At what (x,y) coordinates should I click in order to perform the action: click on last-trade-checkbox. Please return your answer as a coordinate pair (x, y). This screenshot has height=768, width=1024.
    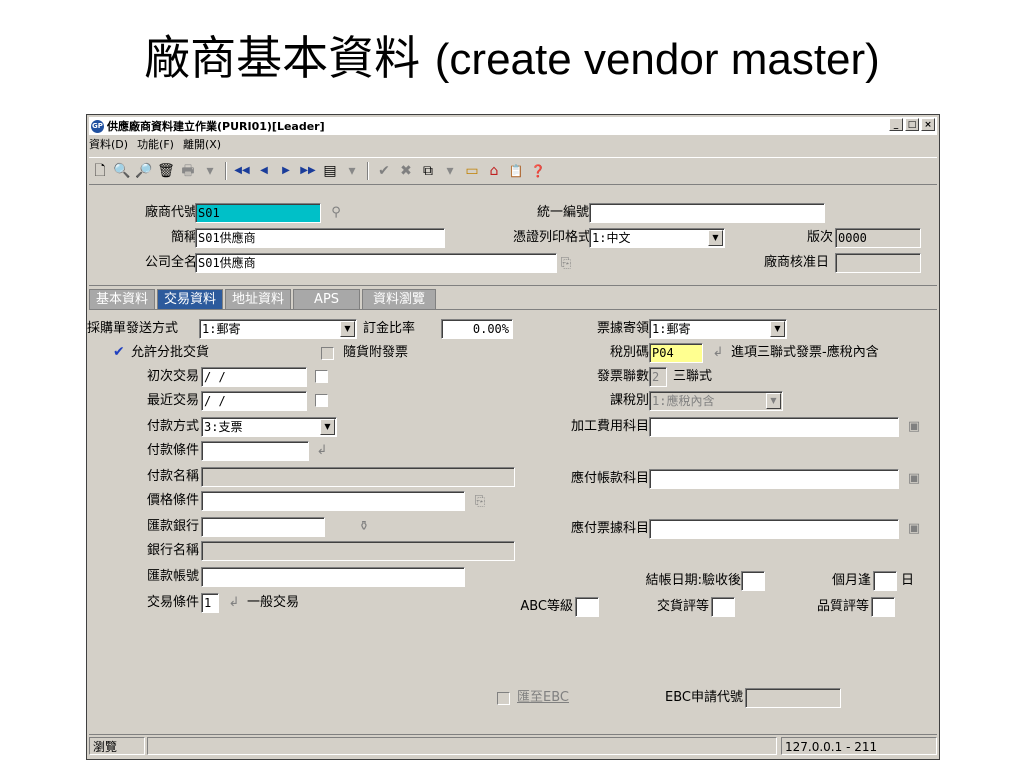
    Looking at the image, I should click on (321, 400).